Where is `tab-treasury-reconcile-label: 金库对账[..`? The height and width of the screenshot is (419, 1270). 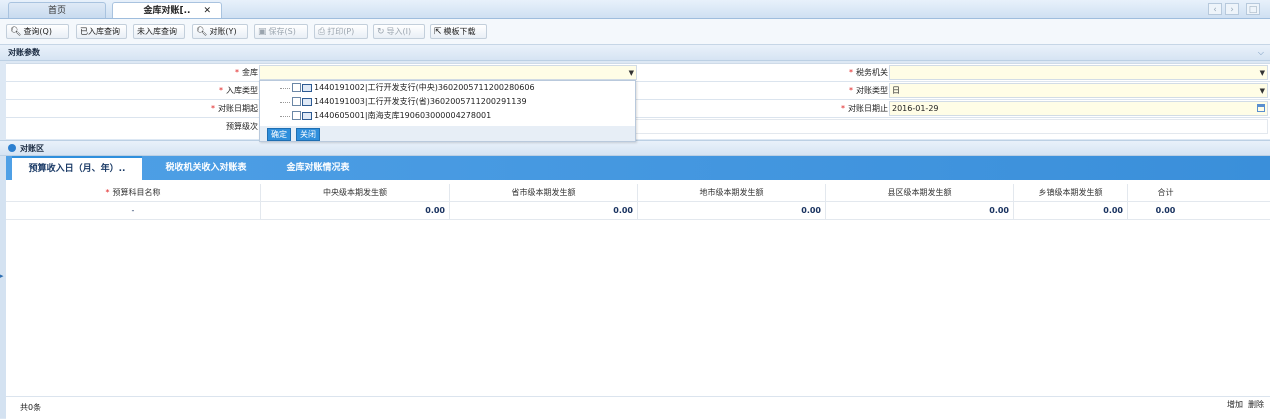 tab-treasury-reconcile-label: 金库对账[.. is located at coordinates (167, 11).